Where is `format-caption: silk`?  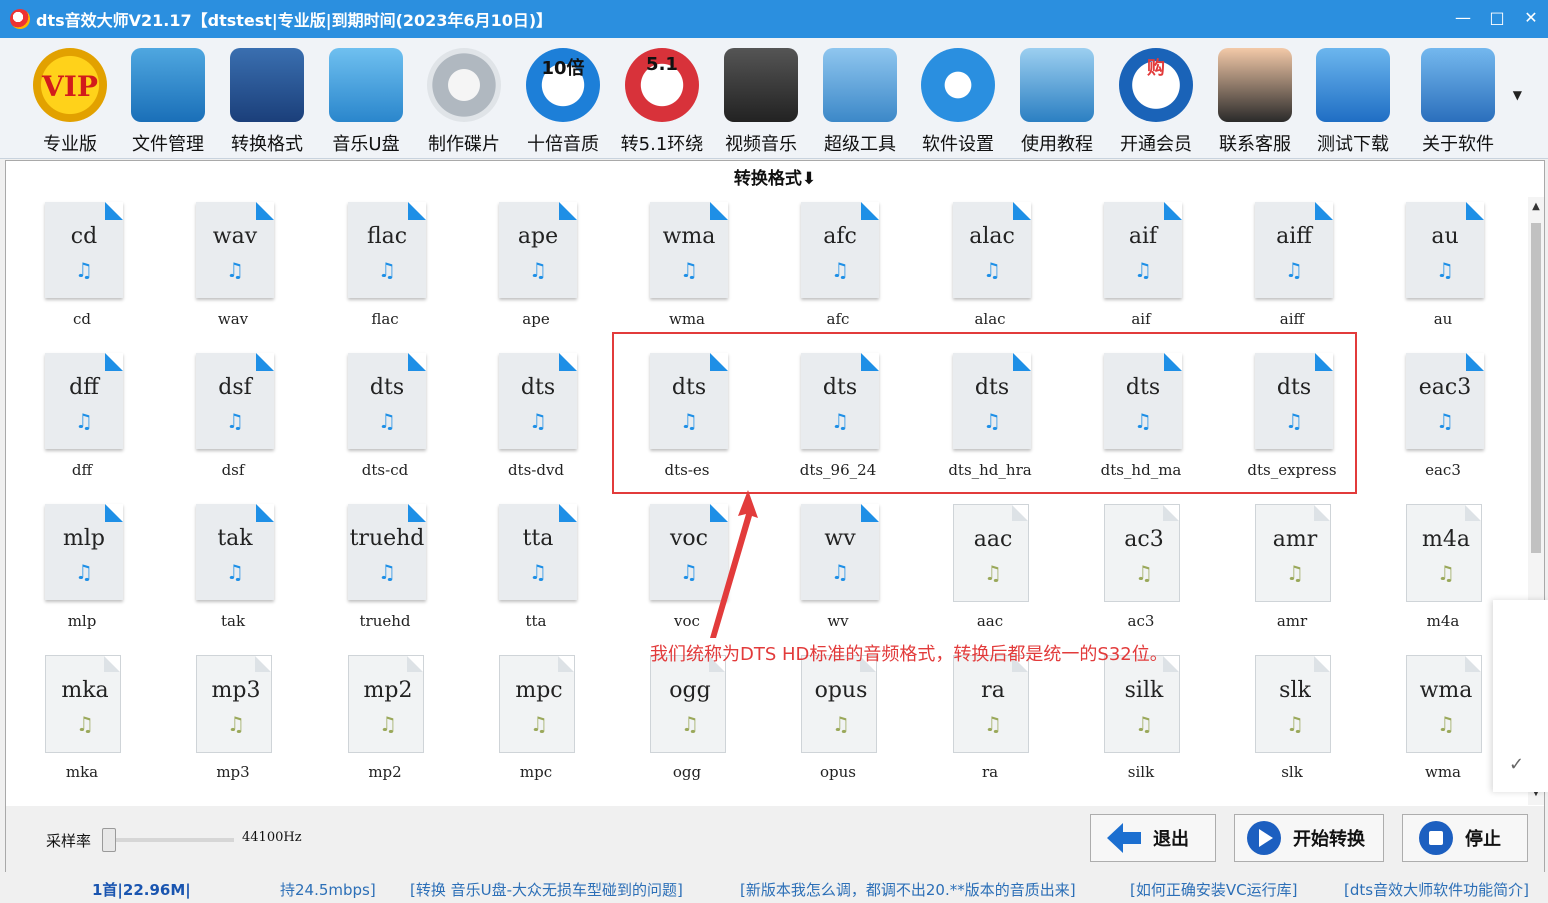 format-caption: silk is located at coordinates (1141, 772).